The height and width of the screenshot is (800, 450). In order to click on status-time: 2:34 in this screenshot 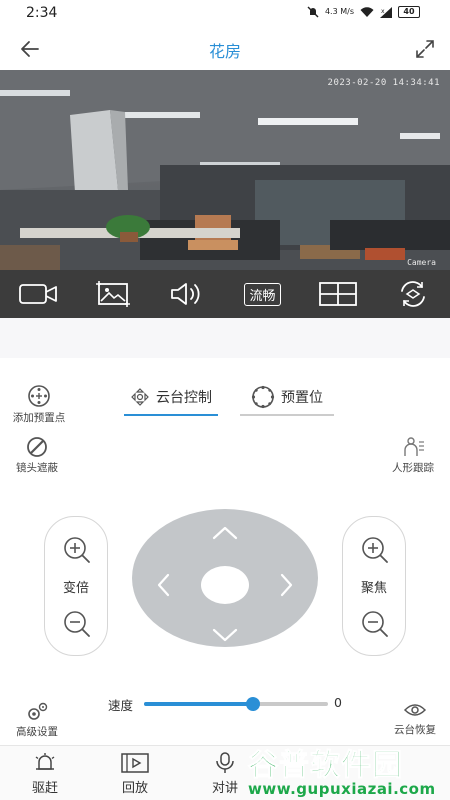, I will do `click(42, 13)`.